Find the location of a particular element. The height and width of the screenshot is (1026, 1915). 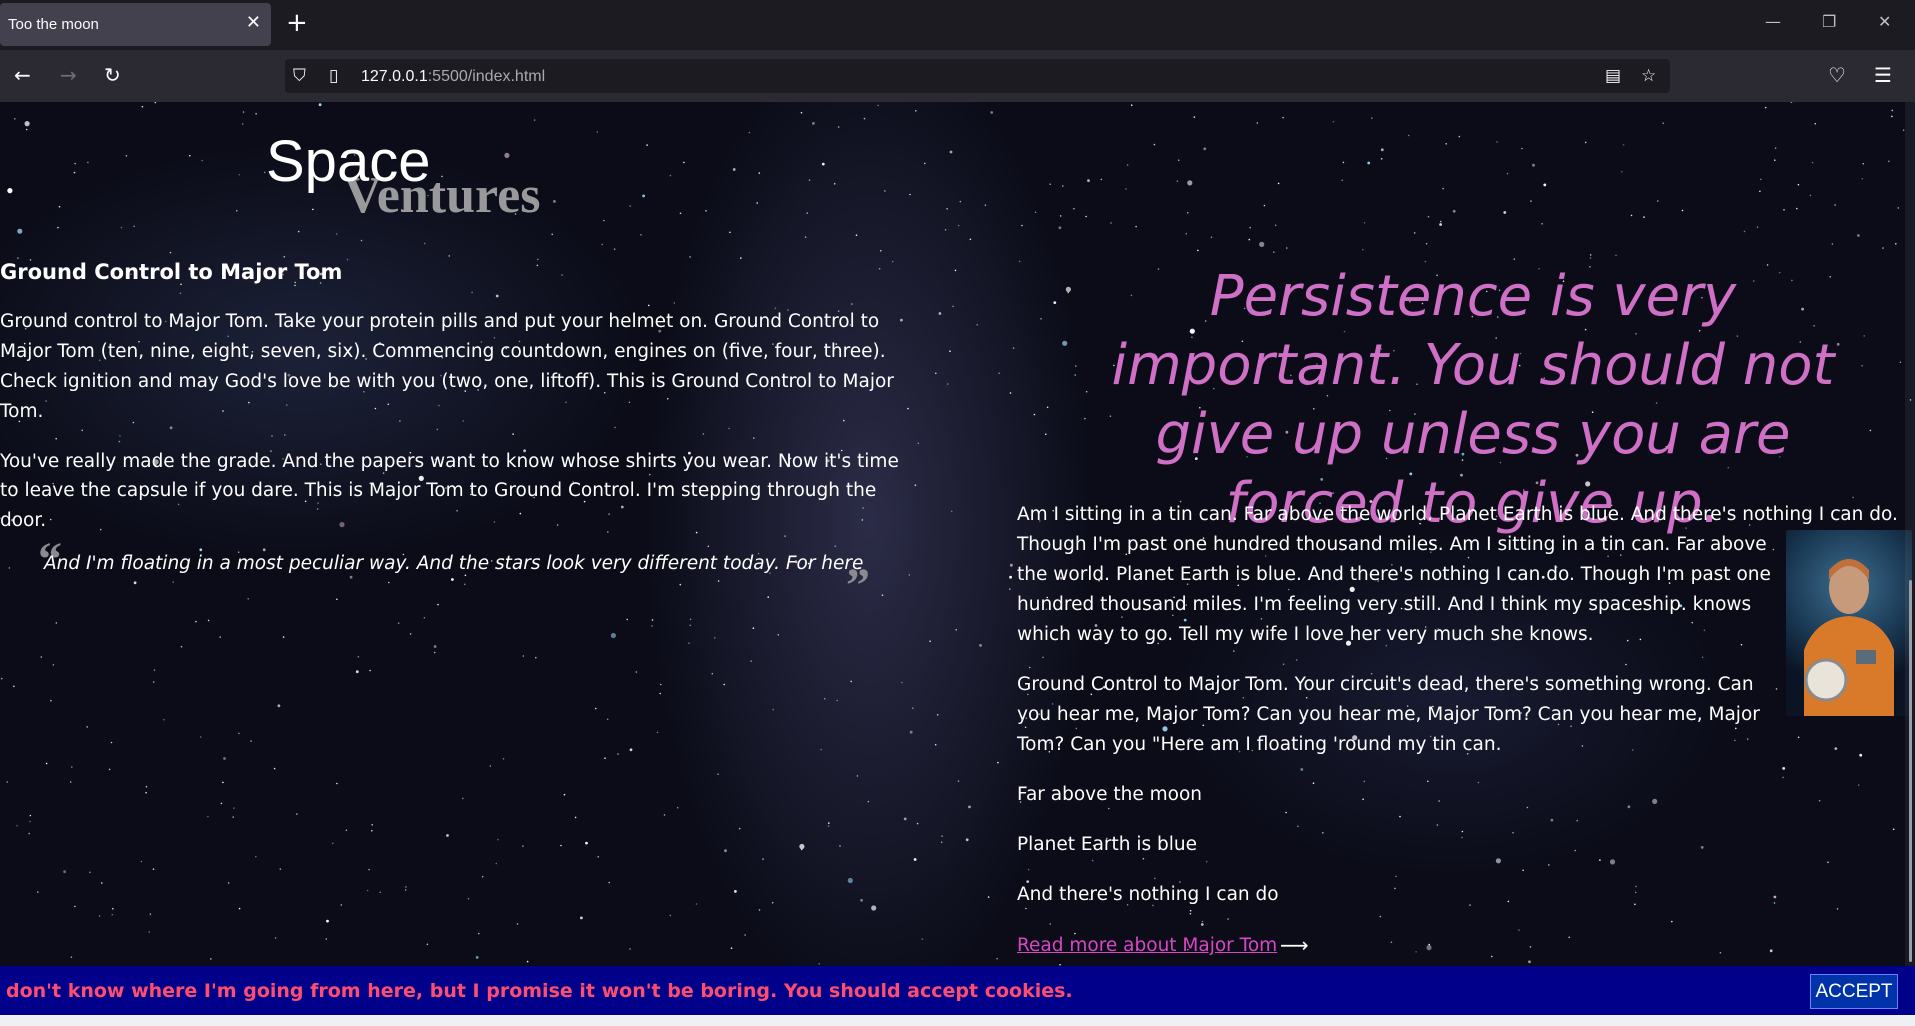

scrollbar-thumb is located at coordinates (1910, 771).